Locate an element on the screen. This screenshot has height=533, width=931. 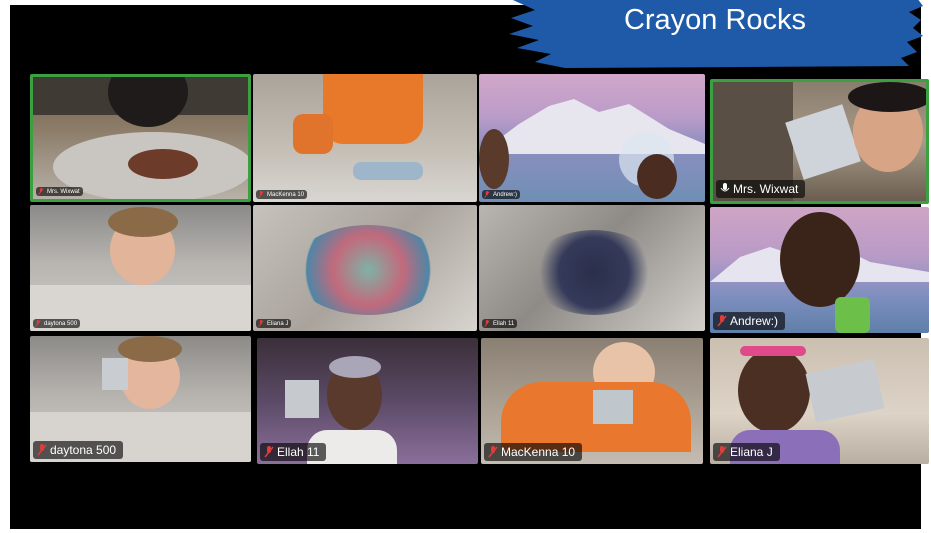
video-tile-8: Andrew:) is located at coordinates (819, 270).